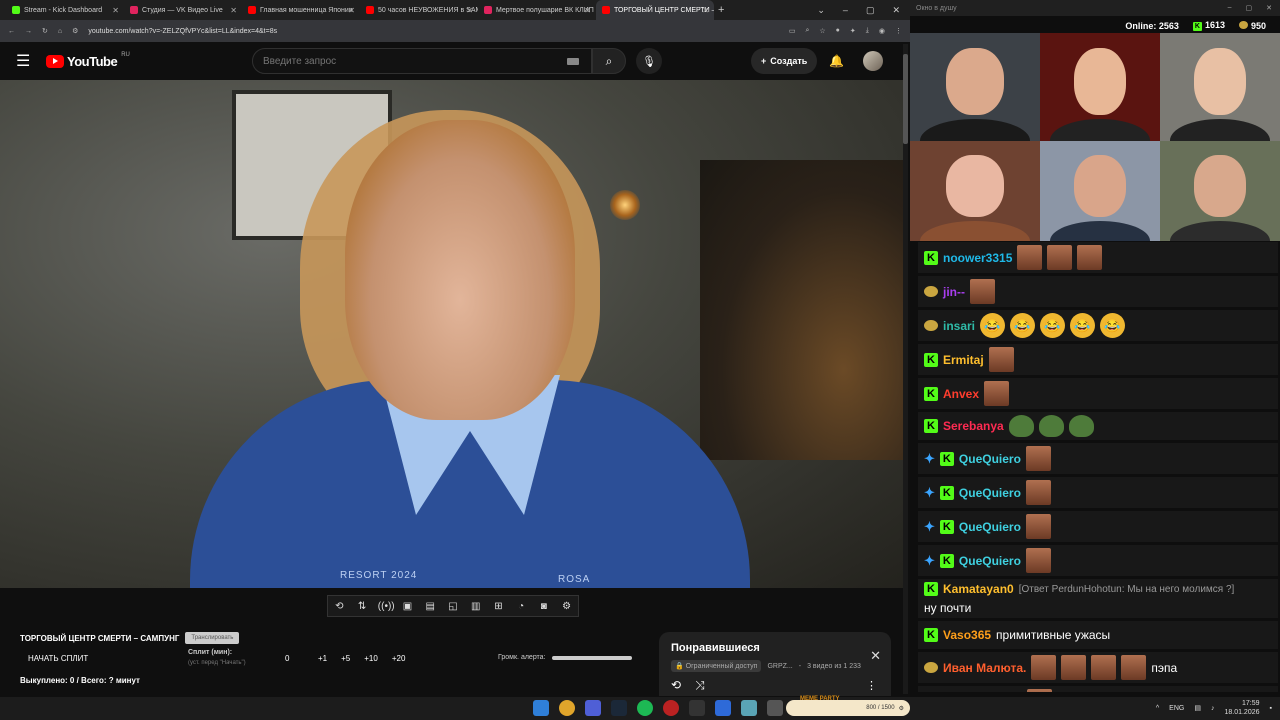 This screenshot has width=1280, height=720. I want to click on chat-username: Kamatayan0, so click(978, 589).